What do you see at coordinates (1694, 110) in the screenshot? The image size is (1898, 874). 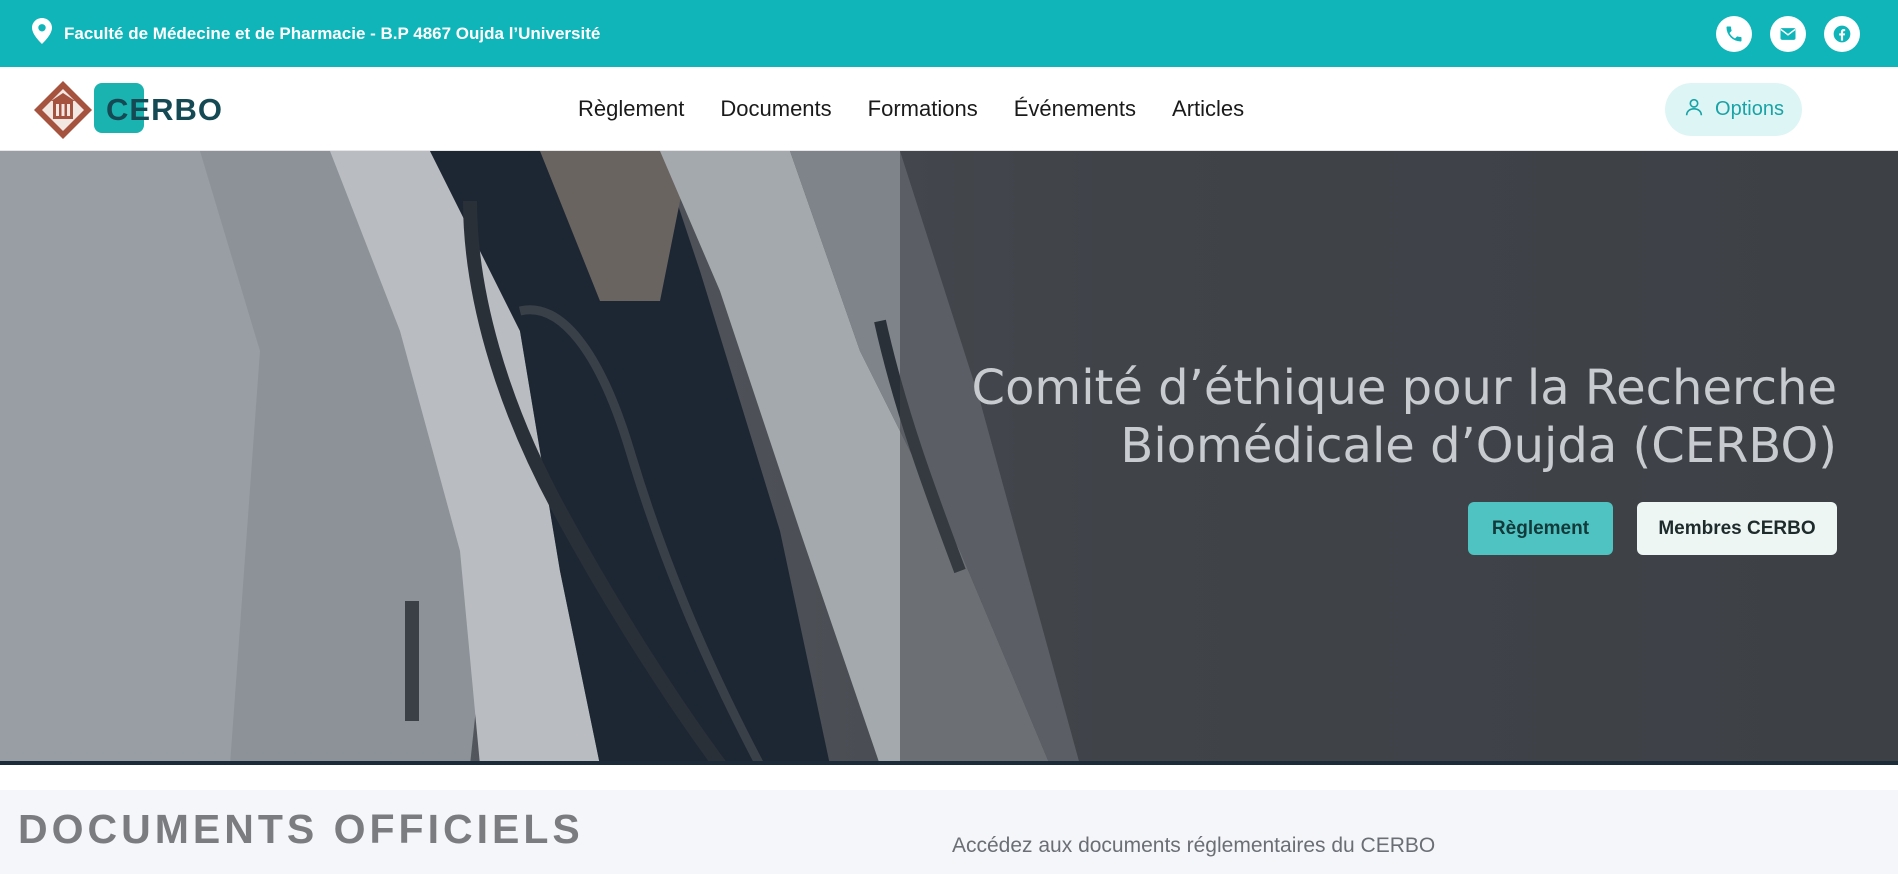 I see `user-icon` at bounding box center [1694, 110].